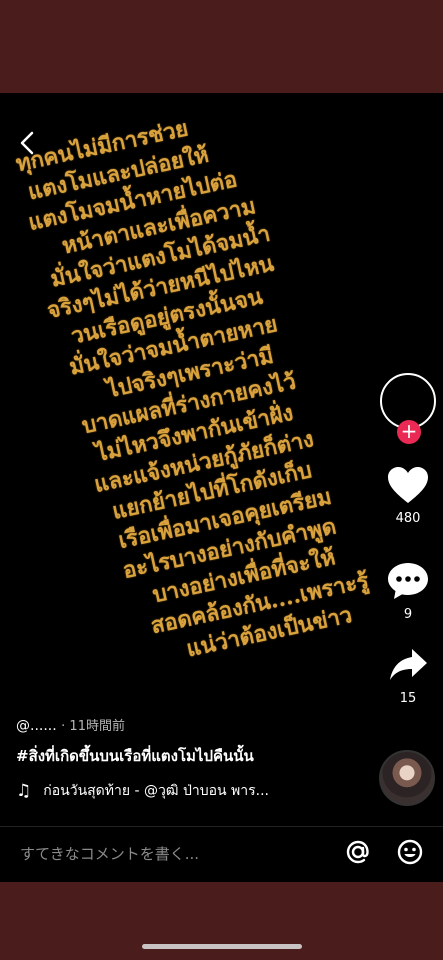 Image resolution: width=443 pixels, height=960 pixels. I want to click on heart-icon, so click(408, 485).